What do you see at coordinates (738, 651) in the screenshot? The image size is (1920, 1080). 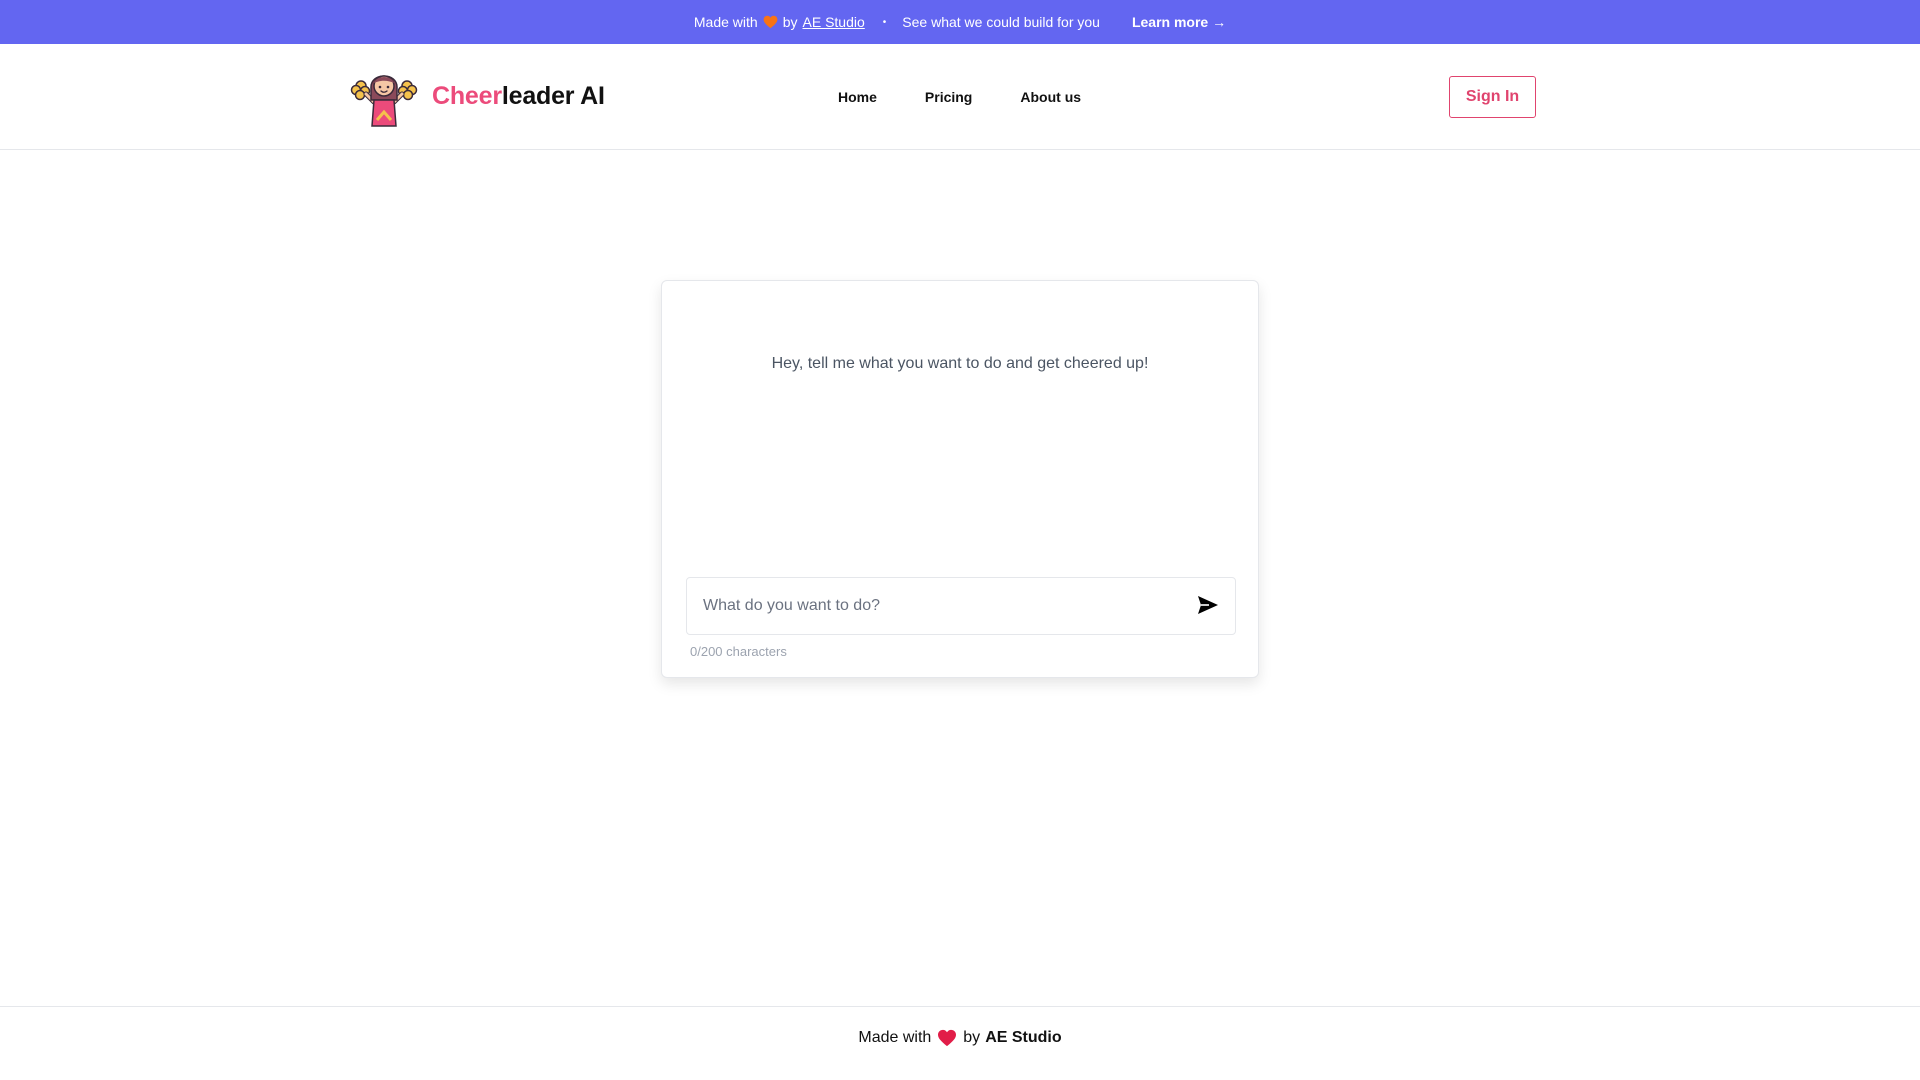 I see `character-counter: 0/200 characters` at bounding box center [738, 651].